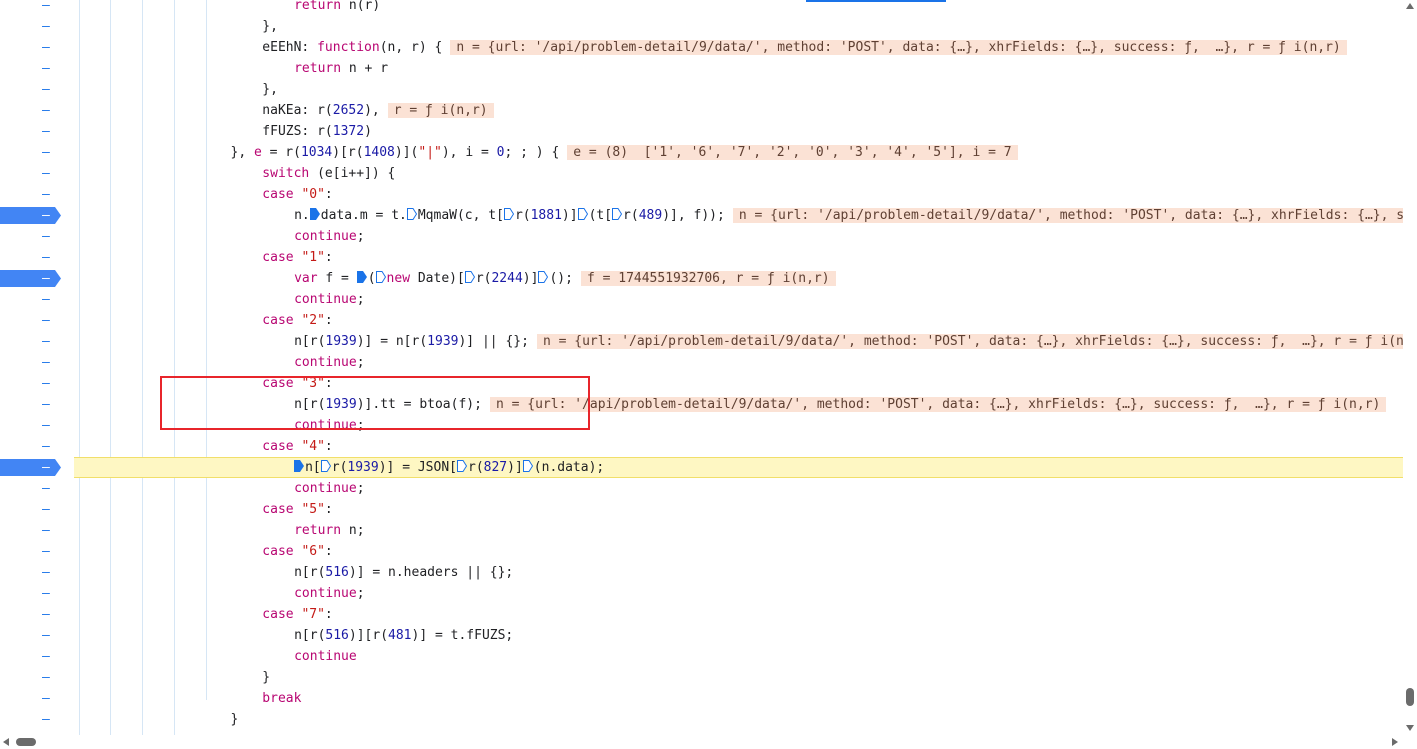 This screenshot has width=1417, height=749. What do you see at coordinates (1410, 367) in the screenshot?
I see `vertical-scrollbar` at bounding box center [1410, 367].